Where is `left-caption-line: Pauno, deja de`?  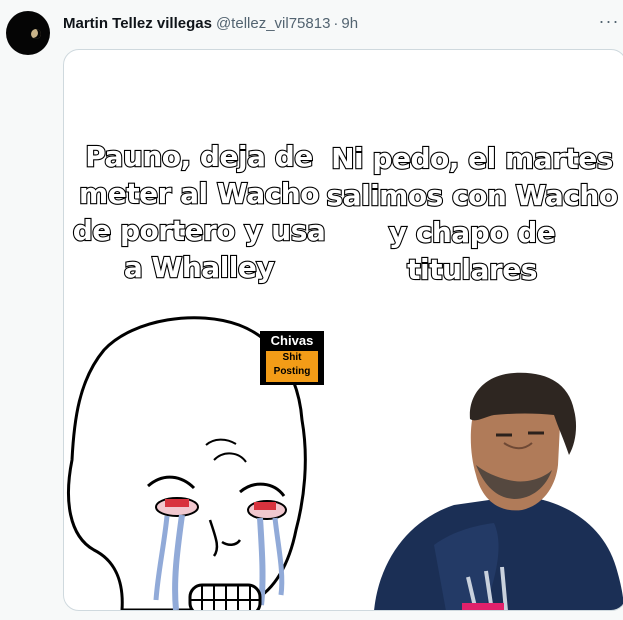 left-caption-line: Pauno, deja de is located at coordinates (199, 156).